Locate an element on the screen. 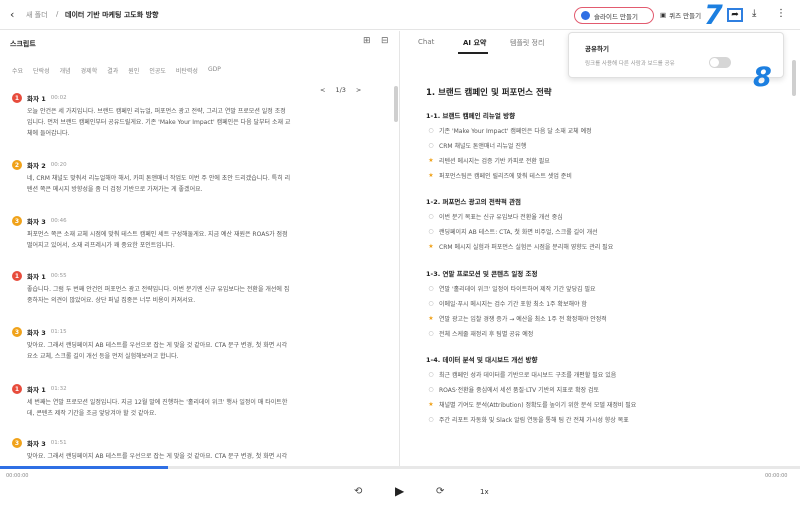  message-line: 중하자는 의견이 많았어요. 상단 퍼널 집중은 너무 비용이 커져서요. is located at coordinates (111, 300).